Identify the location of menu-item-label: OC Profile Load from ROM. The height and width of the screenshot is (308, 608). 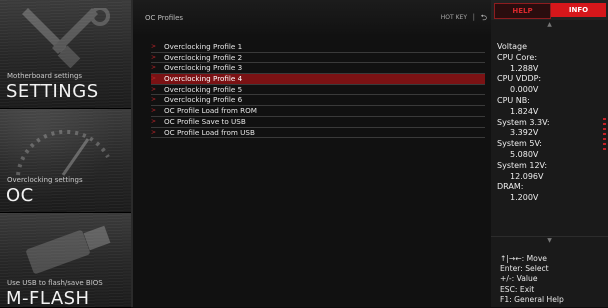
(210, 111).